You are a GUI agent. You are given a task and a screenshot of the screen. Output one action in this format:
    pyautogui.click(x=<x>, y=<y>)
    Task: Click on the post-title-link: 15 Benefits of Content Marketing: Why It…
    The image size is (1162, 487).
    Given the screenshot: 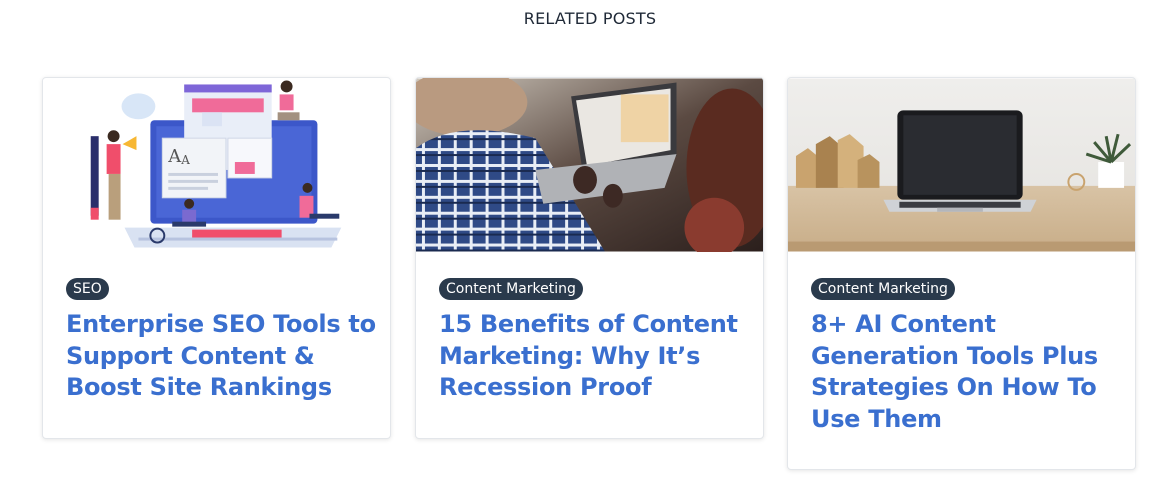 What is the action you would take?
    pyautogui.click(x=594, y=356)
    